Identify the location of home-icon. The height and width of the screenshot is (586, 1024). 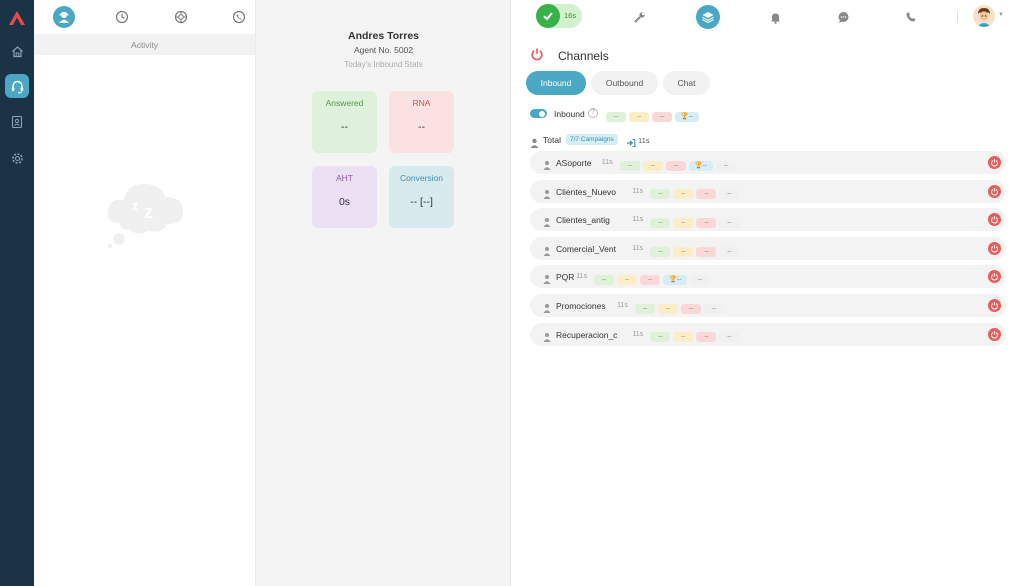
(17, 51).